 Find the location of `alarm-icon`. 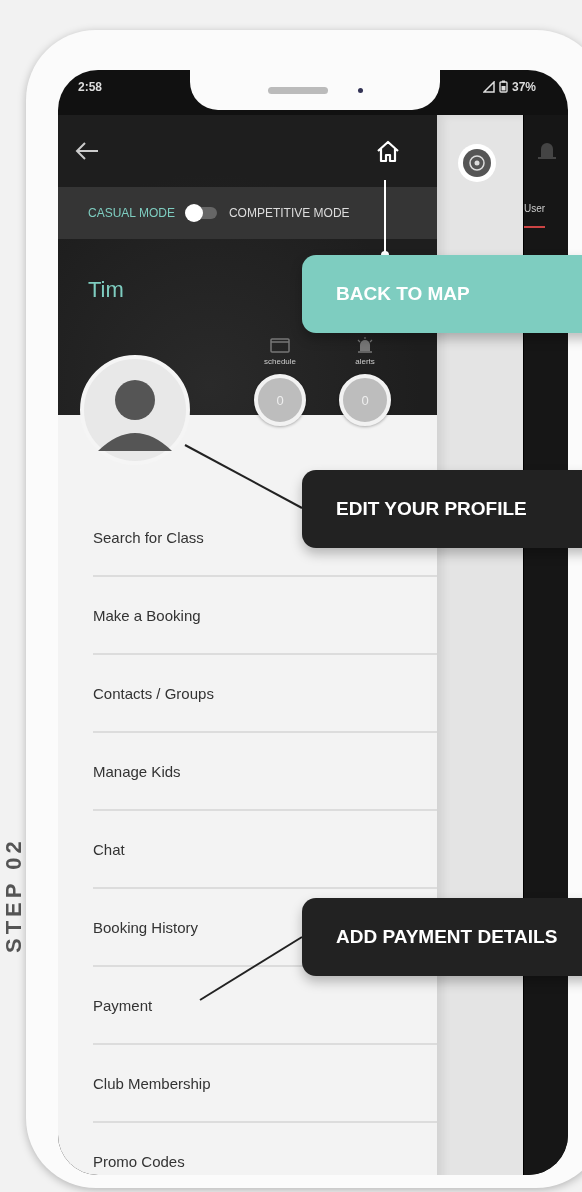

alarm-icon is located at coordinates (365, 345).